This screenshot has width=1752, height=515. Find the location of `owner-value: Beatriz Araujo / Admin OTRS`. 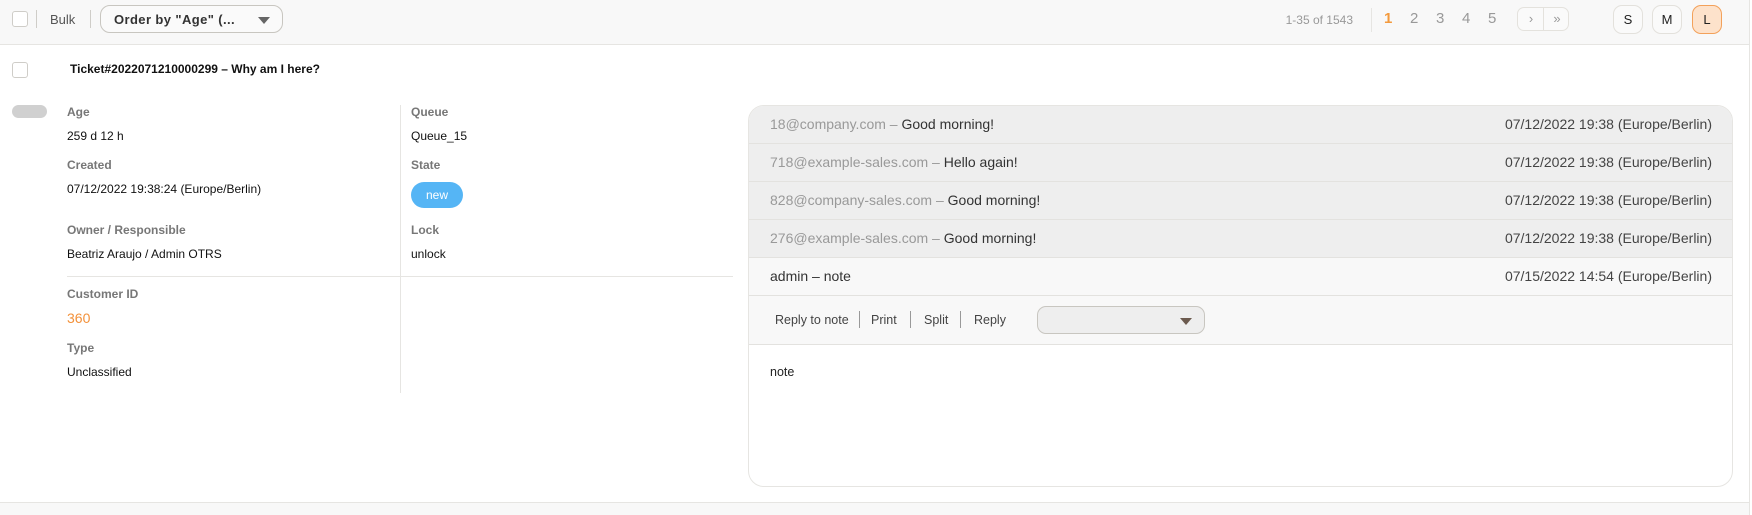

owner-value: Beatriz Araujo / Admin OTRS is located at coordinates (144, 254).